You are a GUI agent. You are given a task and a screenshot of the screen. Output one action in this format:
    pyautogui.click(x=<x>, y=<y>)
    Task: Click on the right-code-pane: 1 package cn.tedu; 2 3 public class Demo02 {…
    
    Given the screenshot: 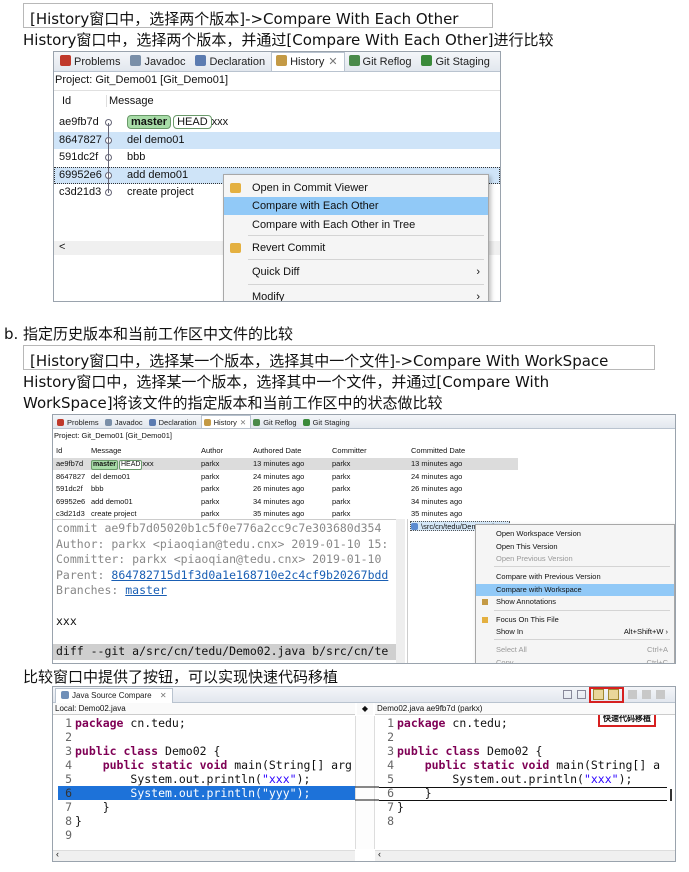 What is the action you would take?
    pyautogui.click(x=519, y=782)
    